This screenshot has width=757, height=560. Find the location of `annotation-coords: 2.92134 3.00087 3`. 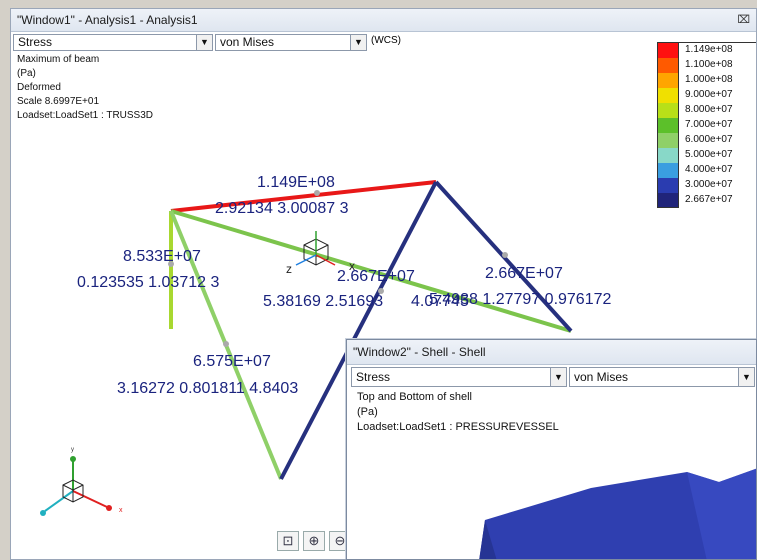

annotation-coords: 2.92134 3.00087 3 is located at coordinates (282, 208).